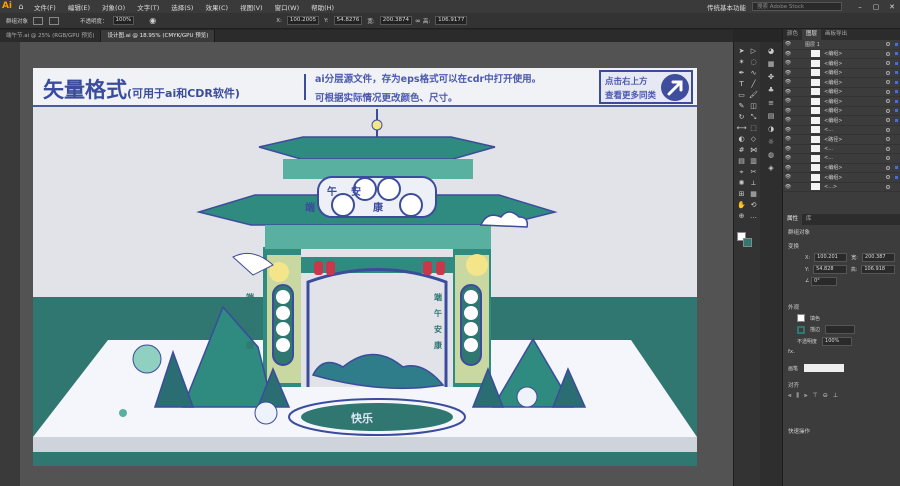 Image resolution: width=900 pixels, height=486 pixels. Describe the element at coordinates (21, 6) in the screenshot. I see `home-icon: ⌂` at that location.